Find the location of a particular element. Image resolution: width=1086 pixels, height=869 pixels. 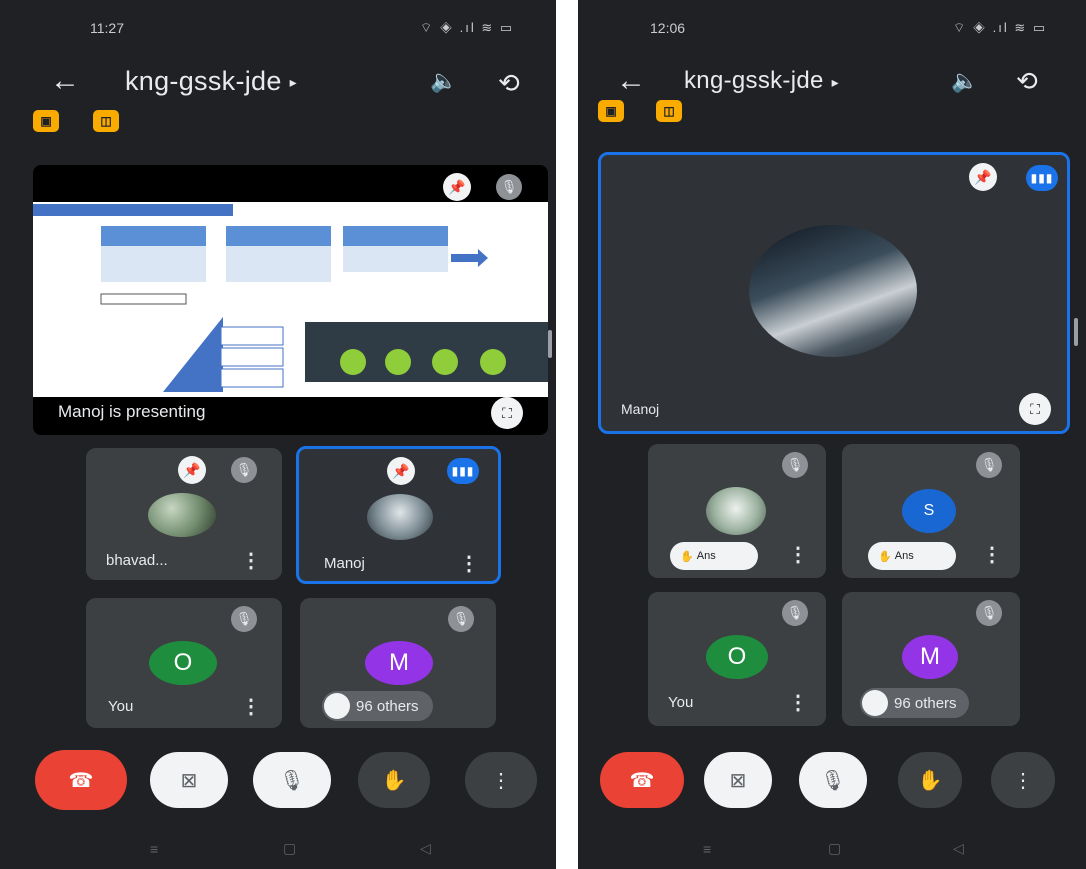

participant-tile: 📌 🎙 bhavad... ⋮ is located at coordinates (184, 514).